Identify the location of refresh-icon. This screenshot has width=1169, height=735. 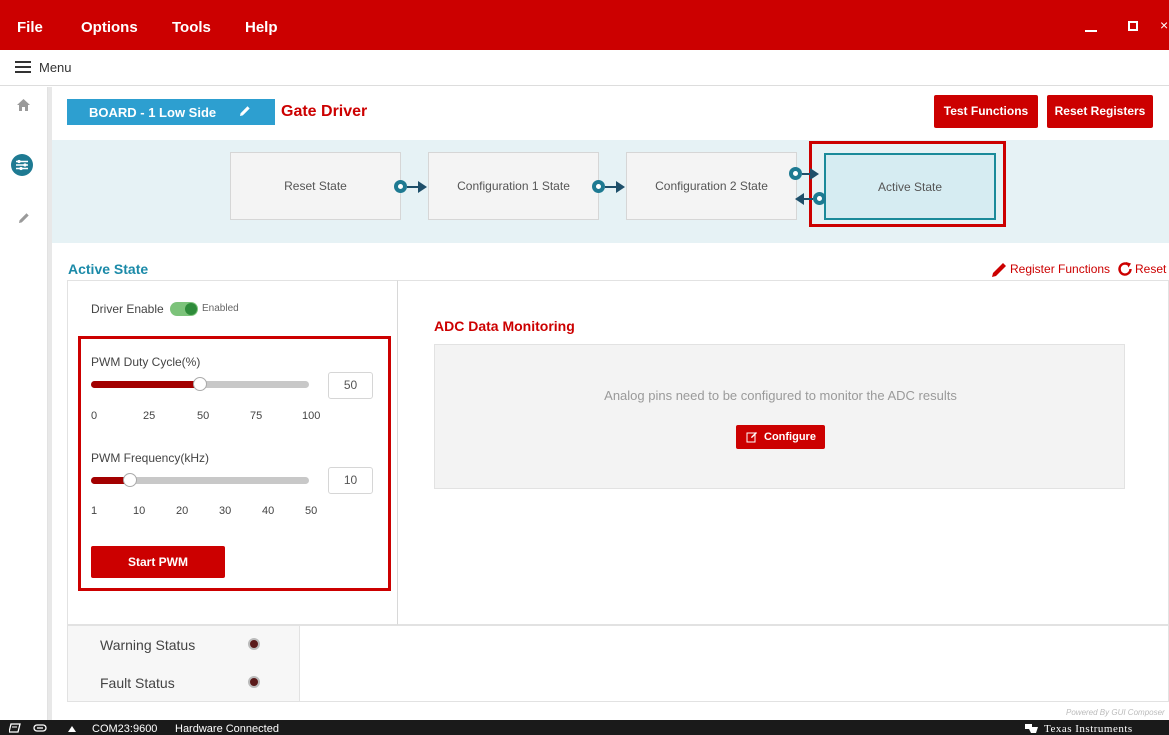
(1125, 269).